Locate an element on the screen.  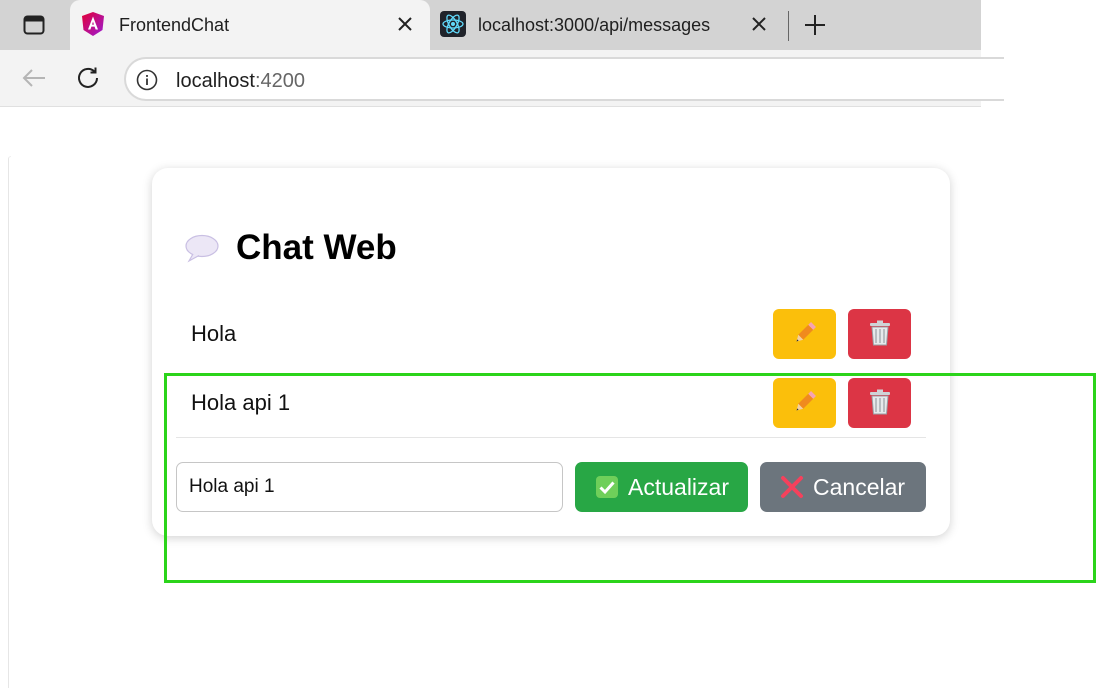
browser-tabstrip: FrontendChat localhost:3000/api/messages is located at coordinates (490, 25).